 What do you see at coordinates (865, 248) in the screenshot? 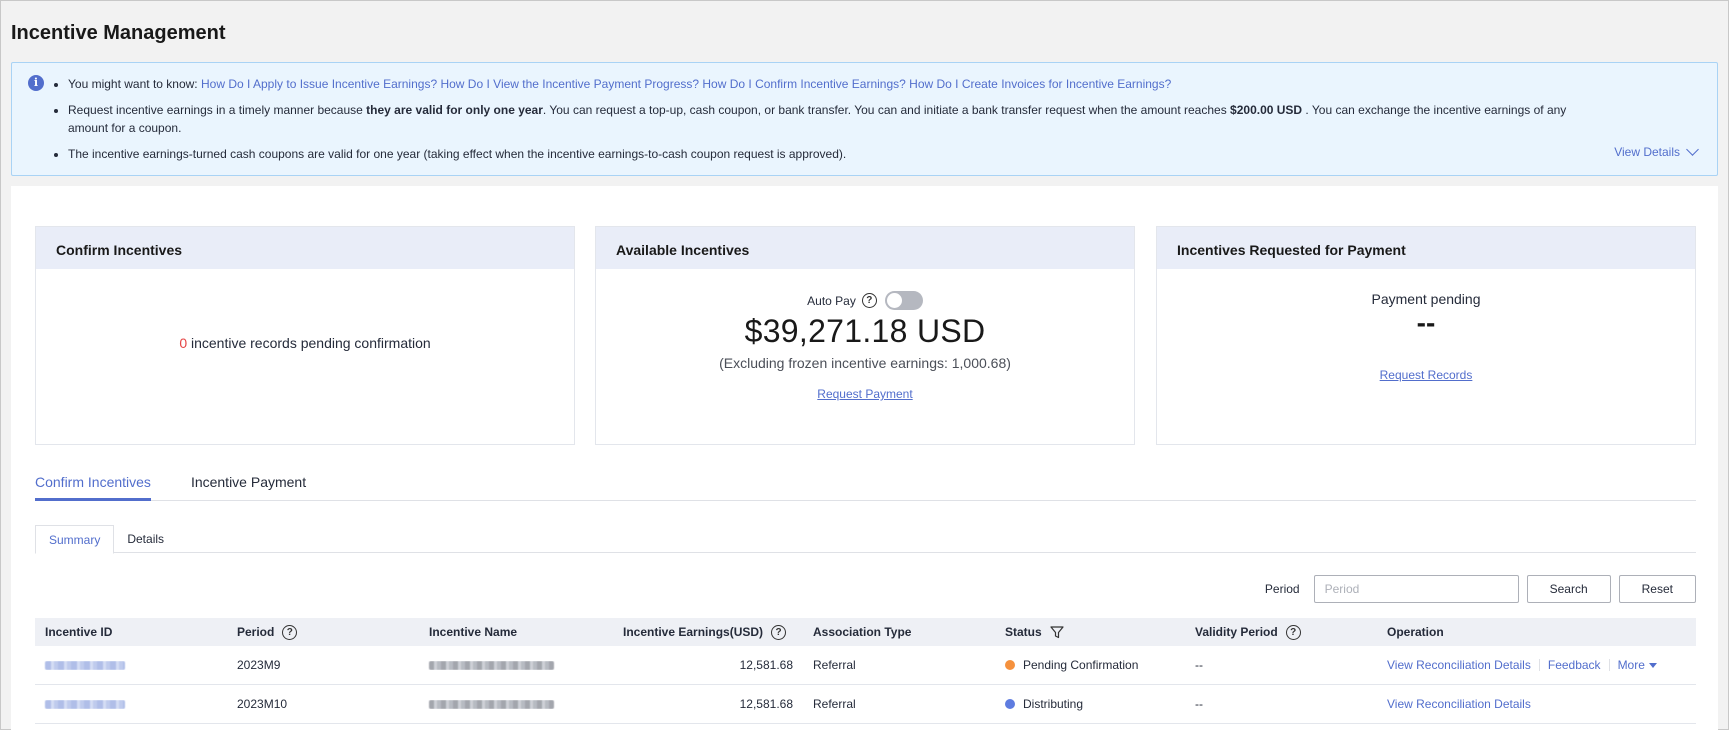
I see `card-title: Available Incentives` at bounding box center [865, 248].